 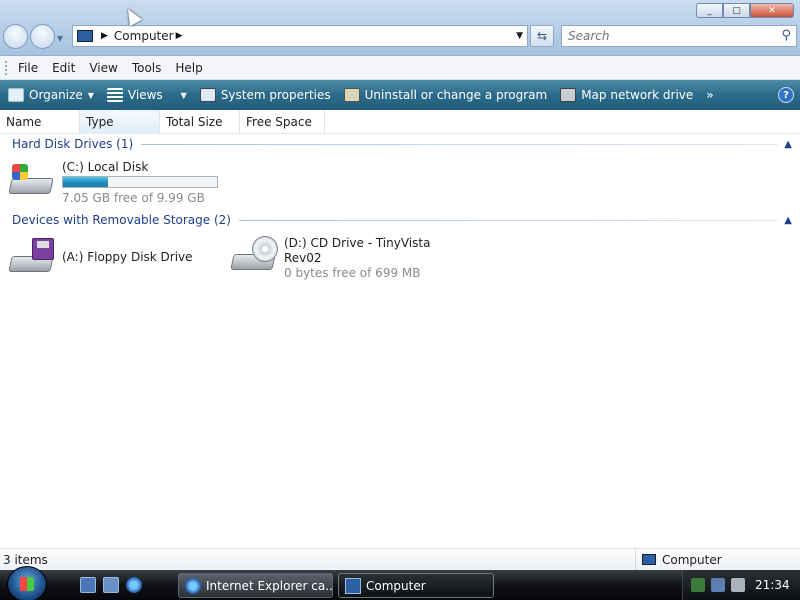 I want to click on search-input, so click(x=668, y=36).